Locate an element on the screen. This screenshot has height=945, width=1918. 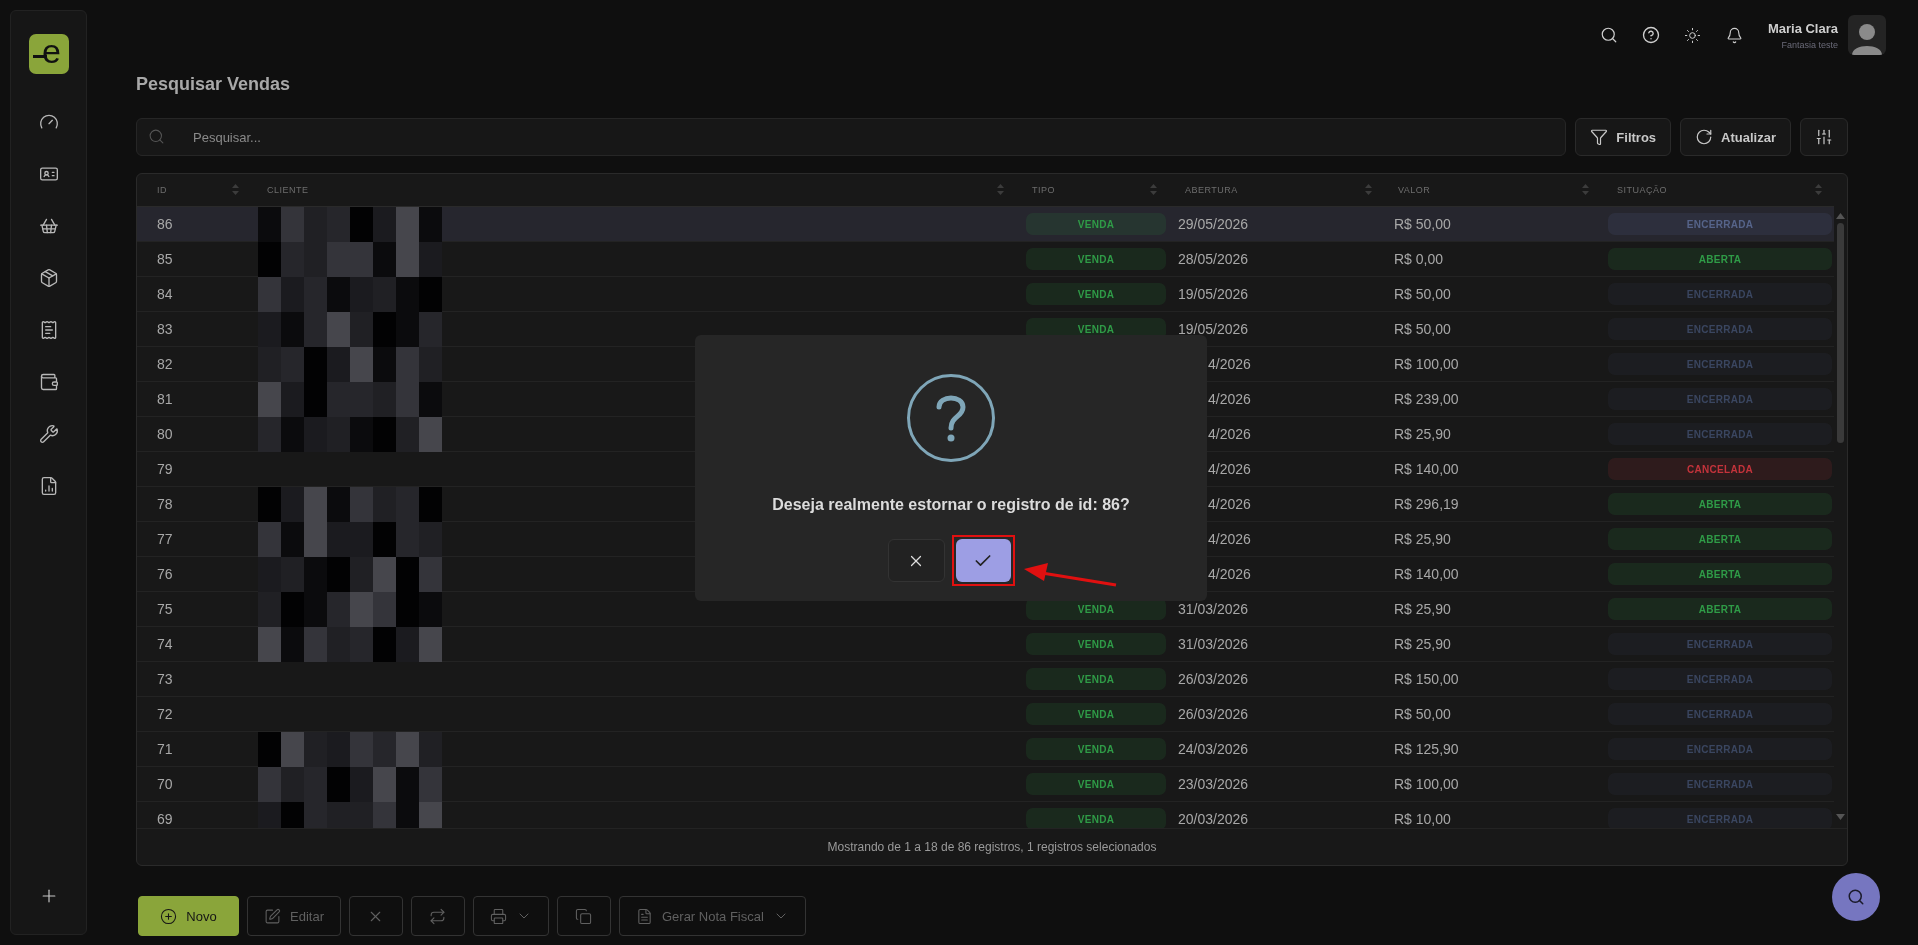
column-header: ABERTURA is located at coordinates (1211, 189).